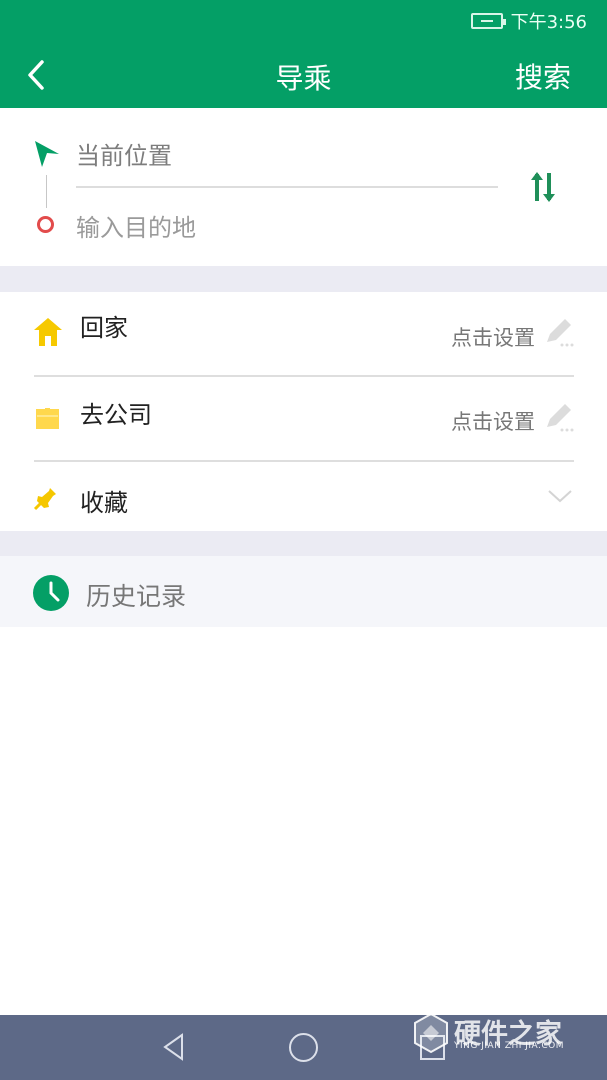 The width and height of the screenshot is (607, 1080). What do you see at coordinates (287, 187) in the screenshot?
I see `route-input-divider` at bounding box center [287, 187].